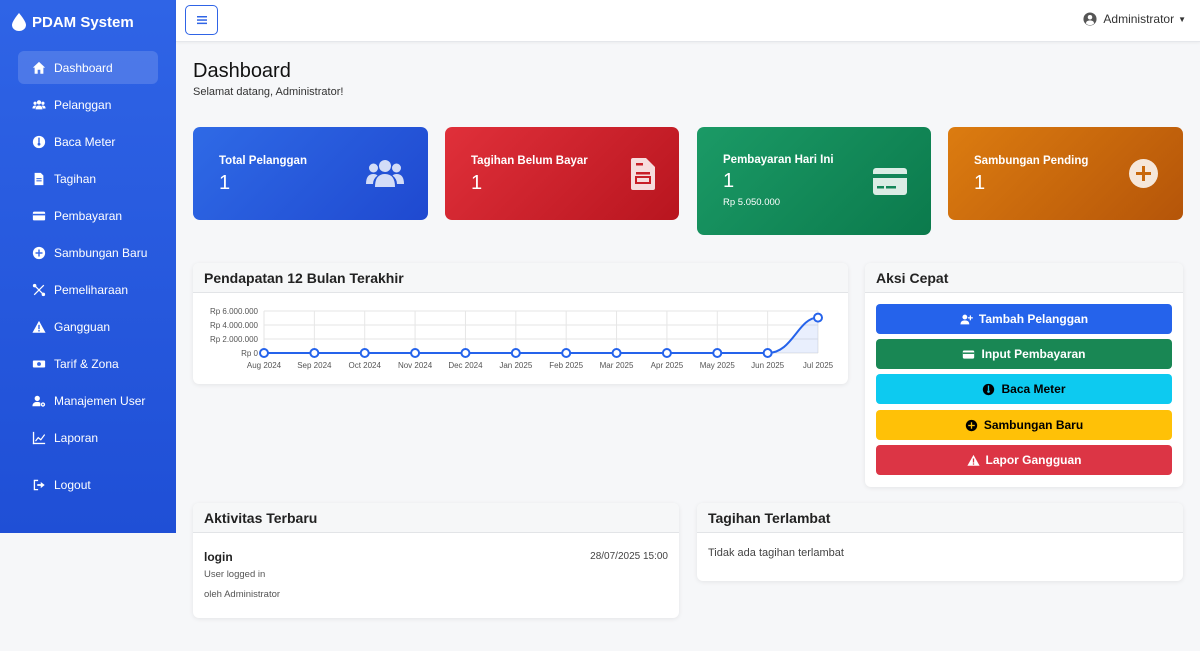 The width and height of the screenshot is (1200, 651). What do you see at coordinates (234, 339) in the screenshot?
I see `y-tick-label: Rp 2.000.000` at bounding box center [234, 339].